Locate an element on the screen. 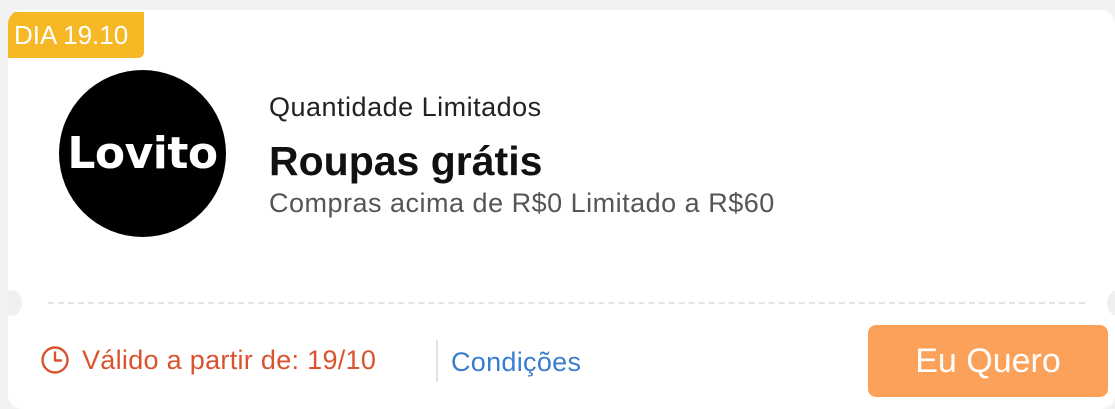  valid-from-text: Válido a partir de: 19/10 is located at coordinates (229, 360).